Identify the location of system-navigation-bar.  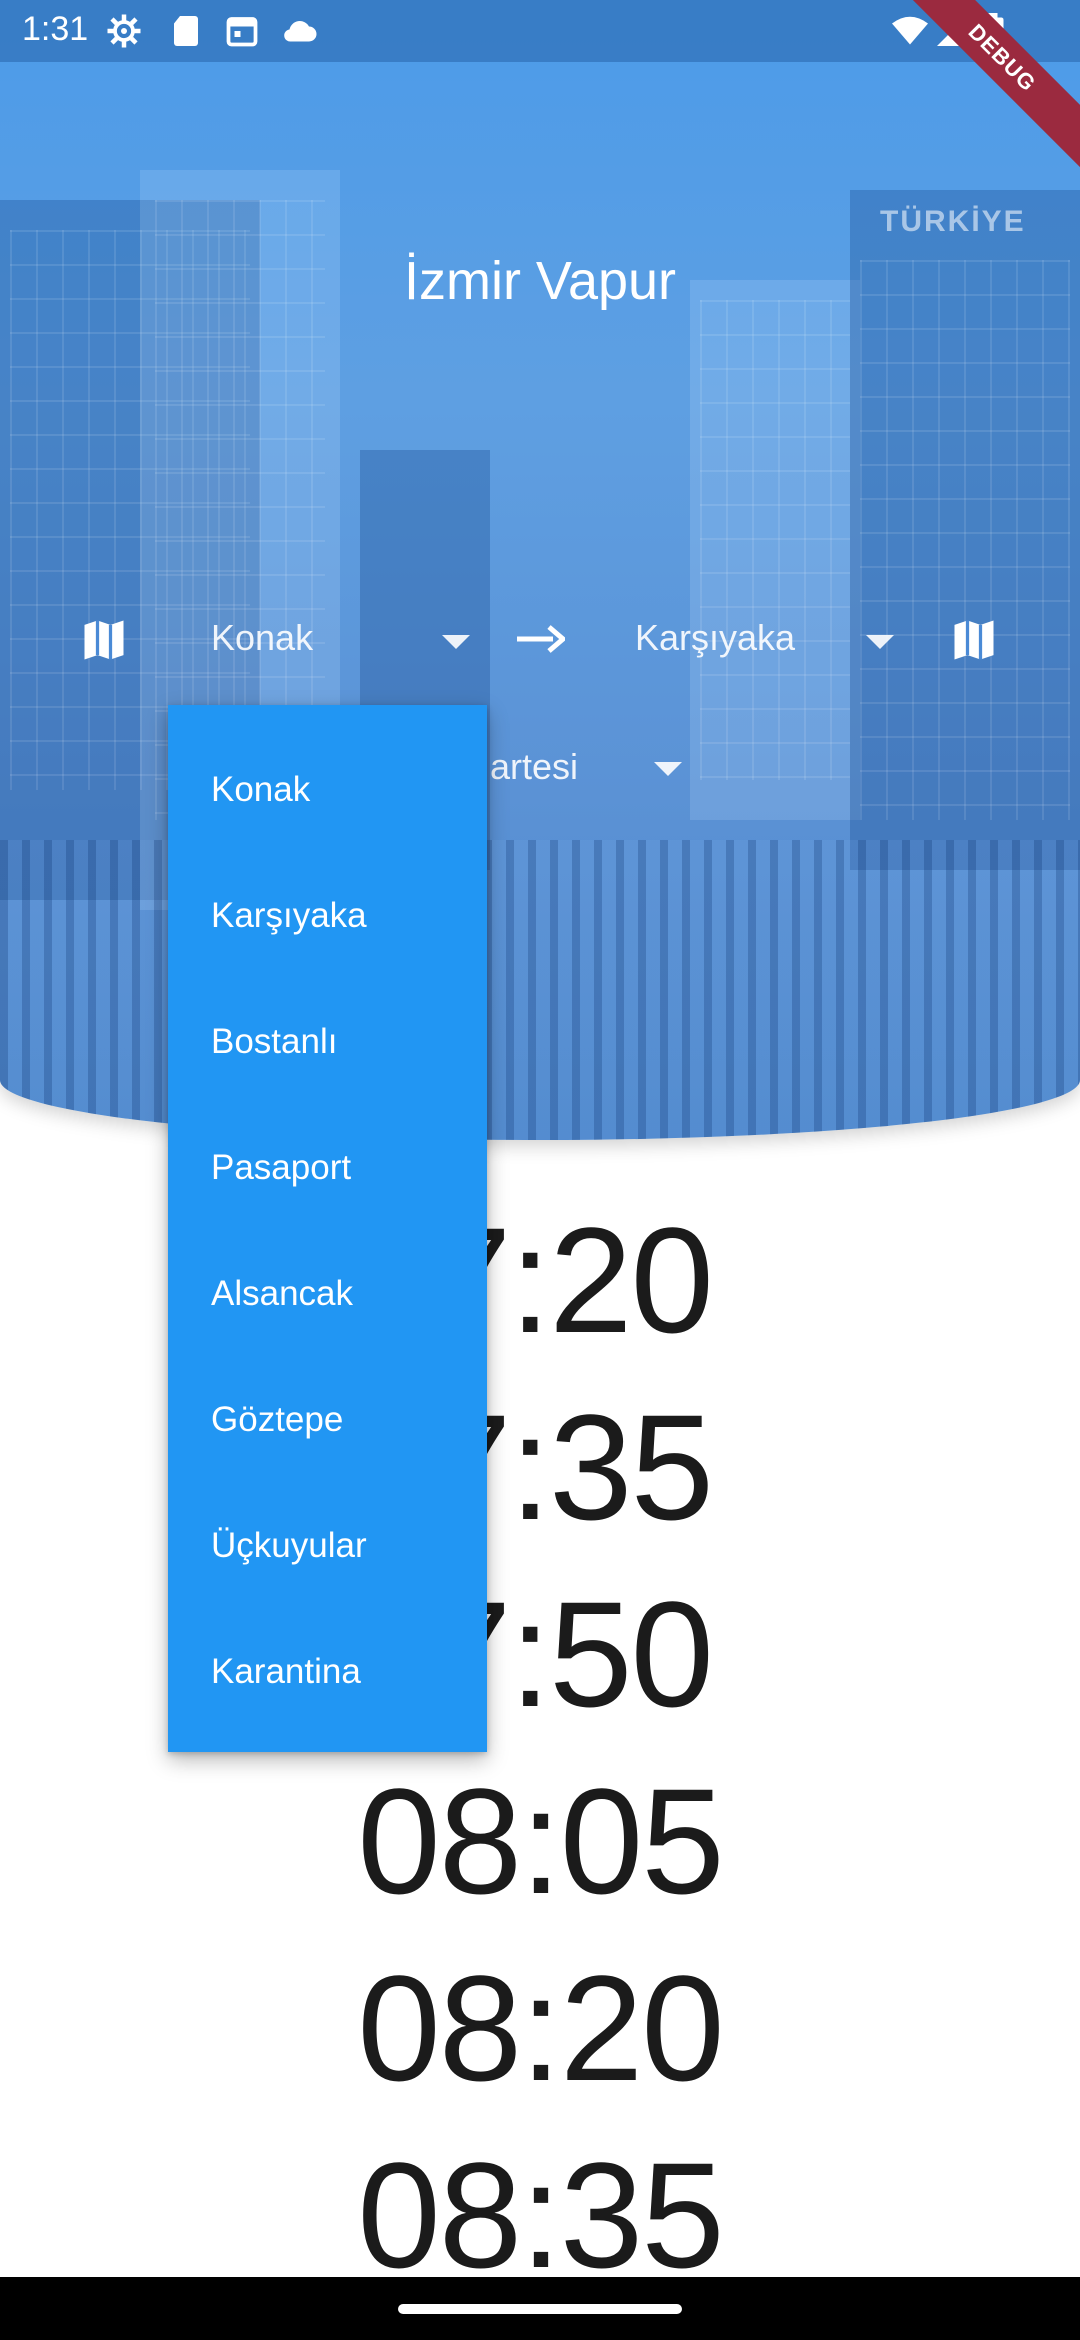
(540, 2308).